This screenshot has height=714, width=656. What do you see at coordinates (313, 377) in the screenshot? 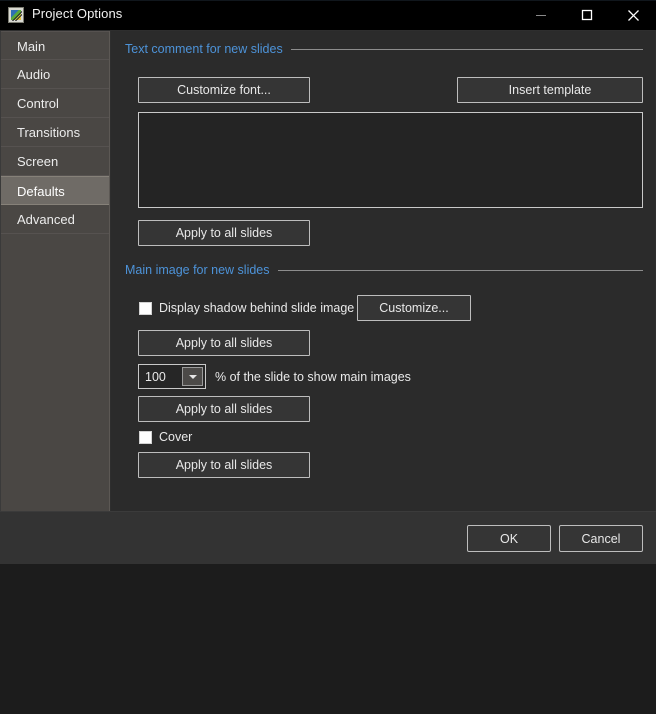
I see `percent-of-slide-label: % of the slide to show main images` at bounding box center [313, 377].